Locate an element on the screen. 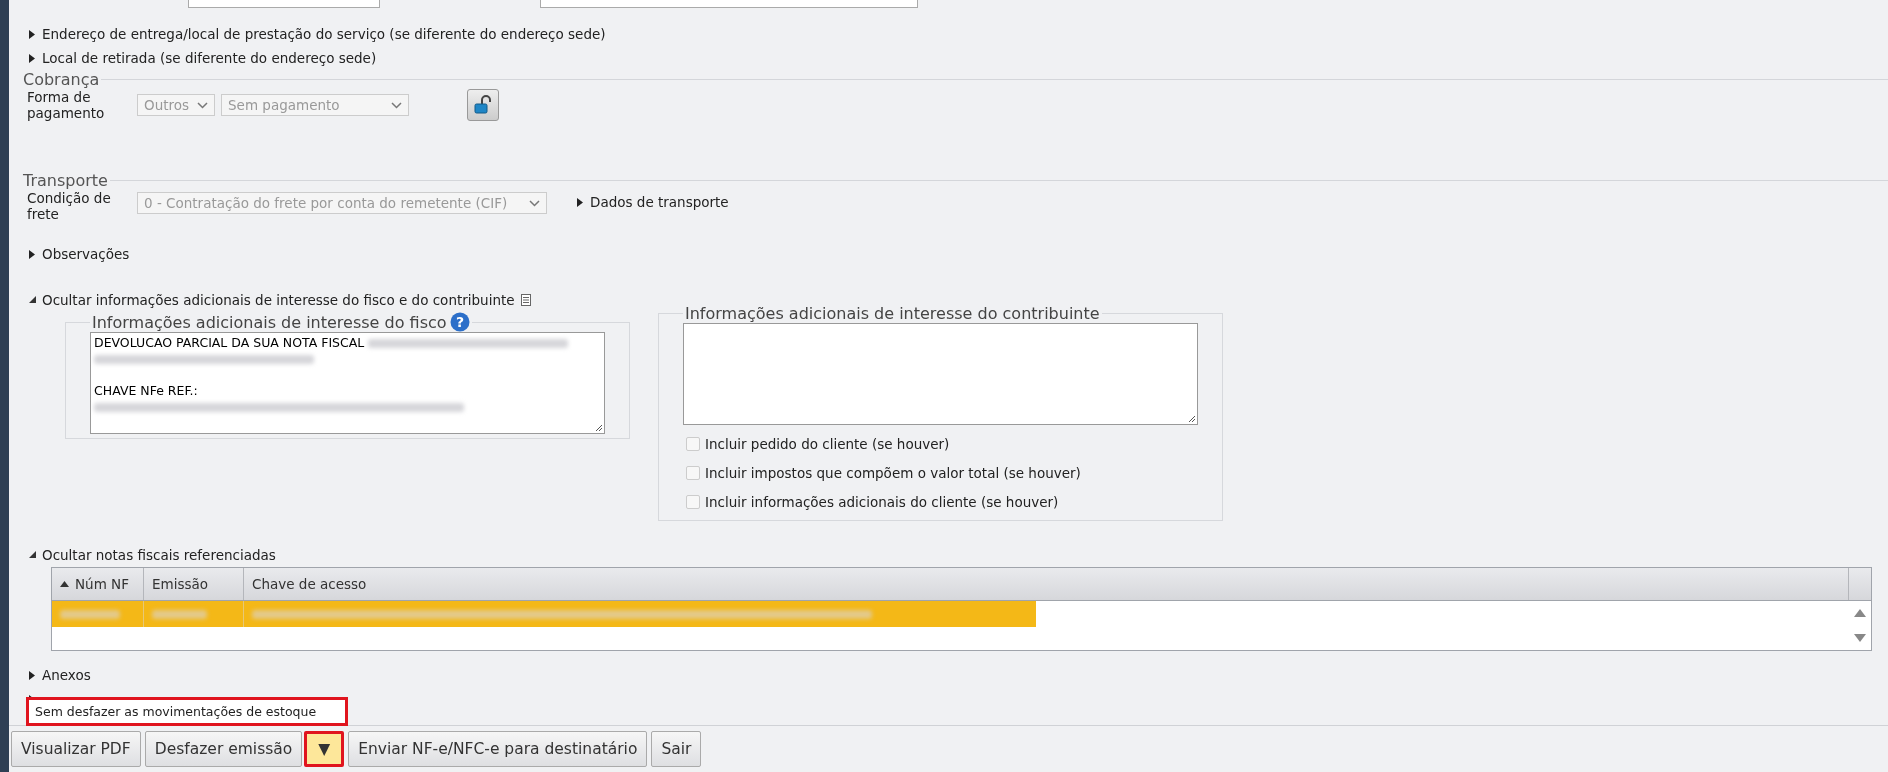 This screenshot has width=1888, height=772. column-header: Núm NF is located at coordinates (98, 584).